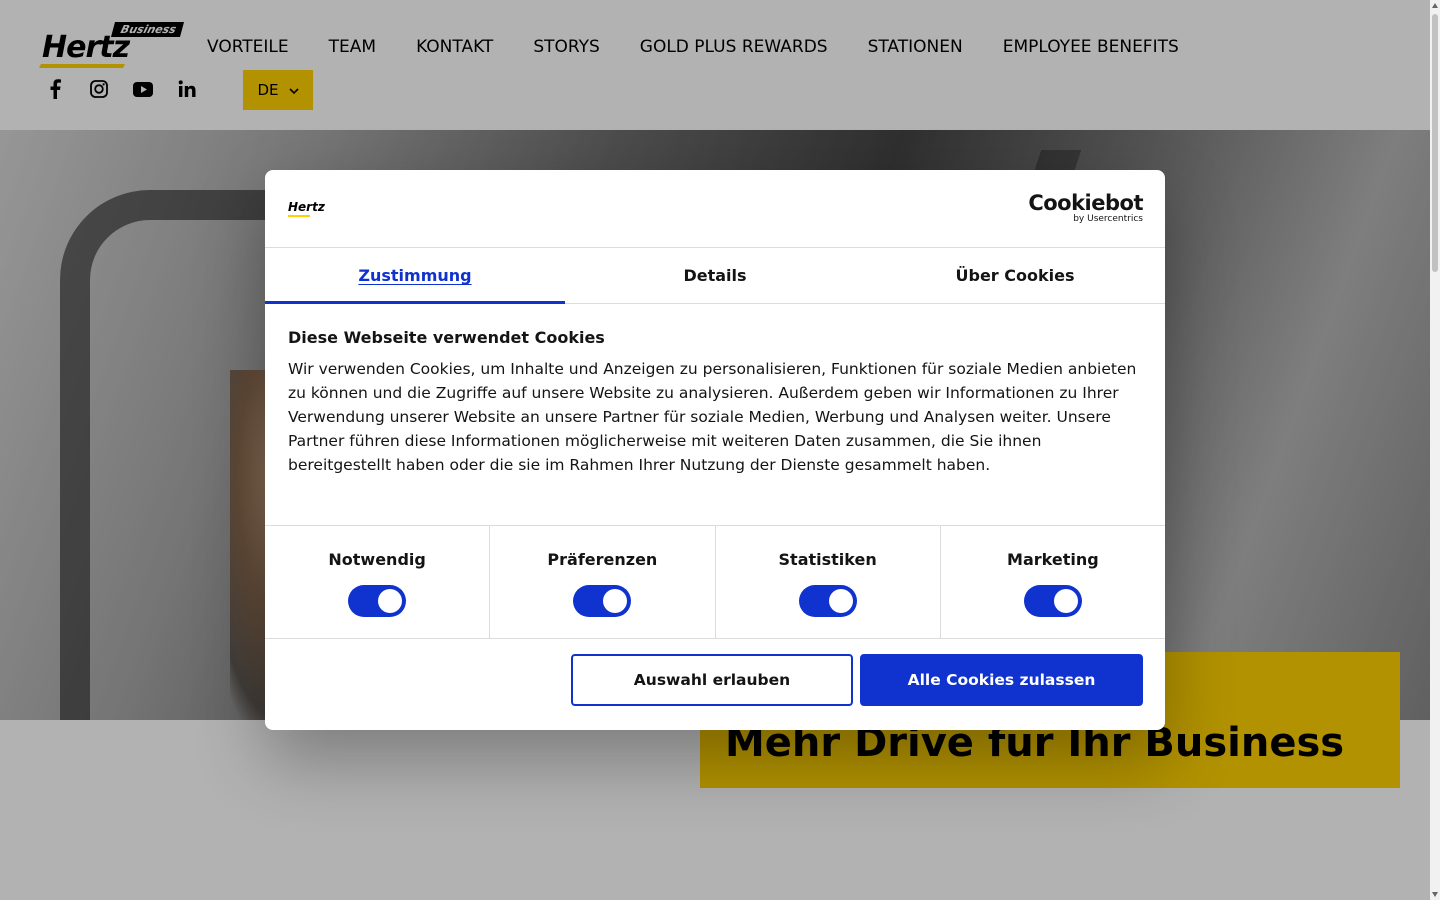  What do you see at coordinates (415, 276) in the screenshot?
I see `tab-zustimmung: Zustimmung` at bounding box center [415, 276].